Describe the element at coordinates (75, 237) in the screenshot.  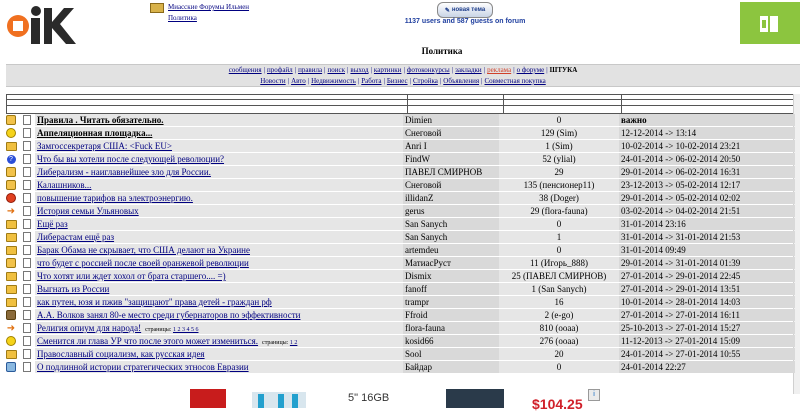
I see `topic-title-link: Либерастам ещё раз` at that location.